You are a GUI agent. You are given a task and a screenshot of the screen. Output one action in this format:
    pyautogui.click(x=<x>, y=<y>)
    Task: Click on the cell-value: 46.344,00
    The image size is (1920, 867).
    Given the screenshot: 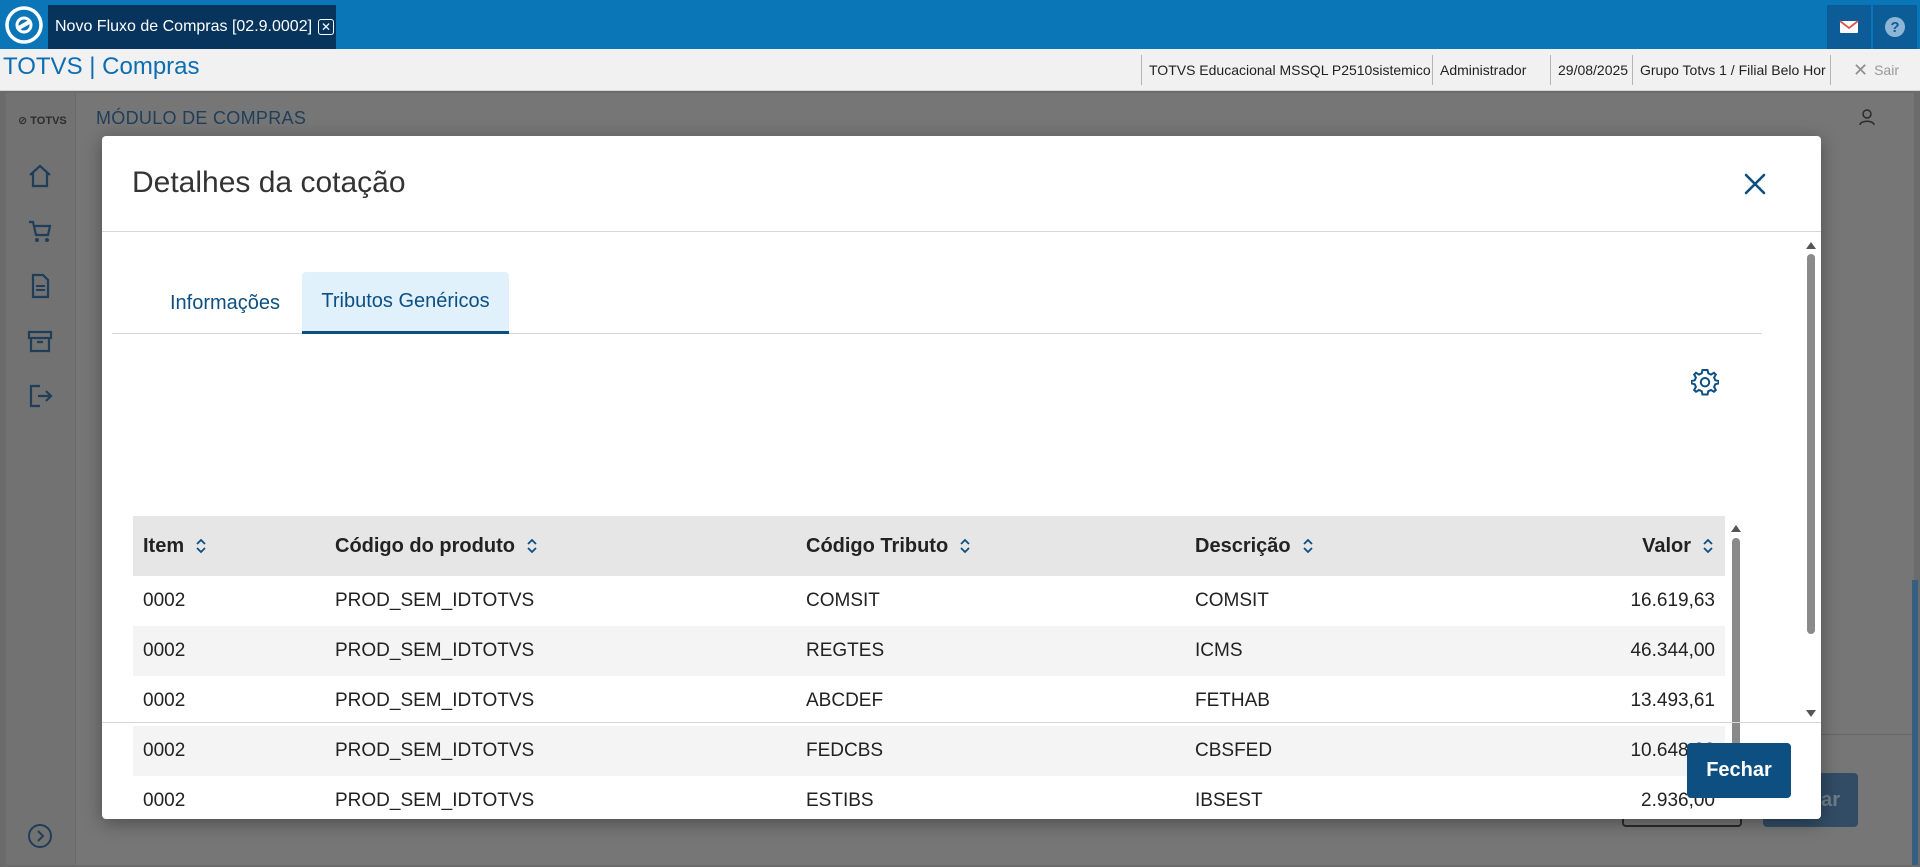 What is the action you would take?
    pyautogui.click(x=1672, y=650)
    